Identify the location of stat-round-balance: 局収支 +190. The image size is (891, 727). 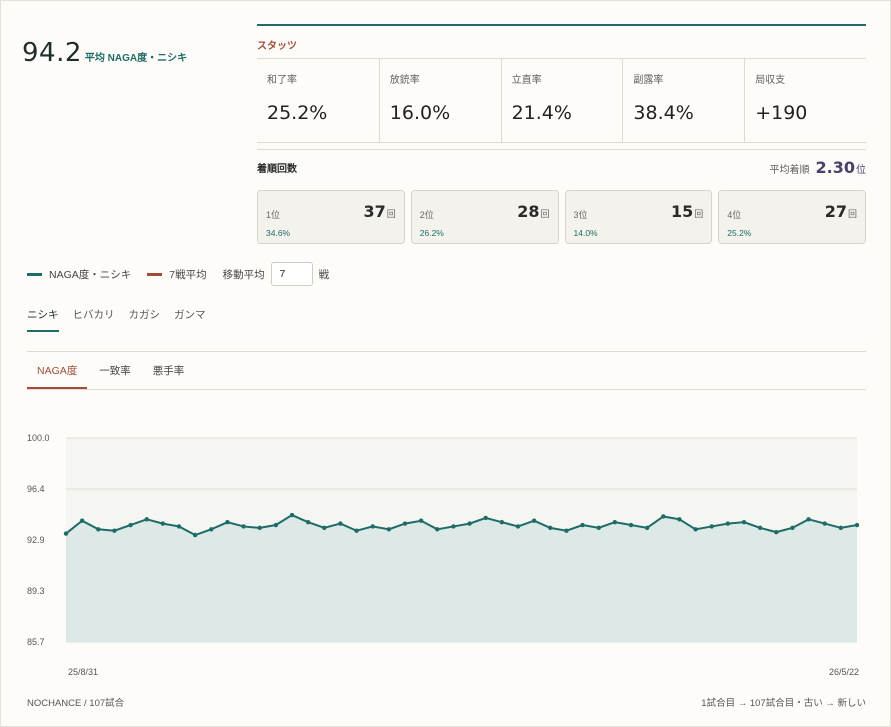
(805, 100).